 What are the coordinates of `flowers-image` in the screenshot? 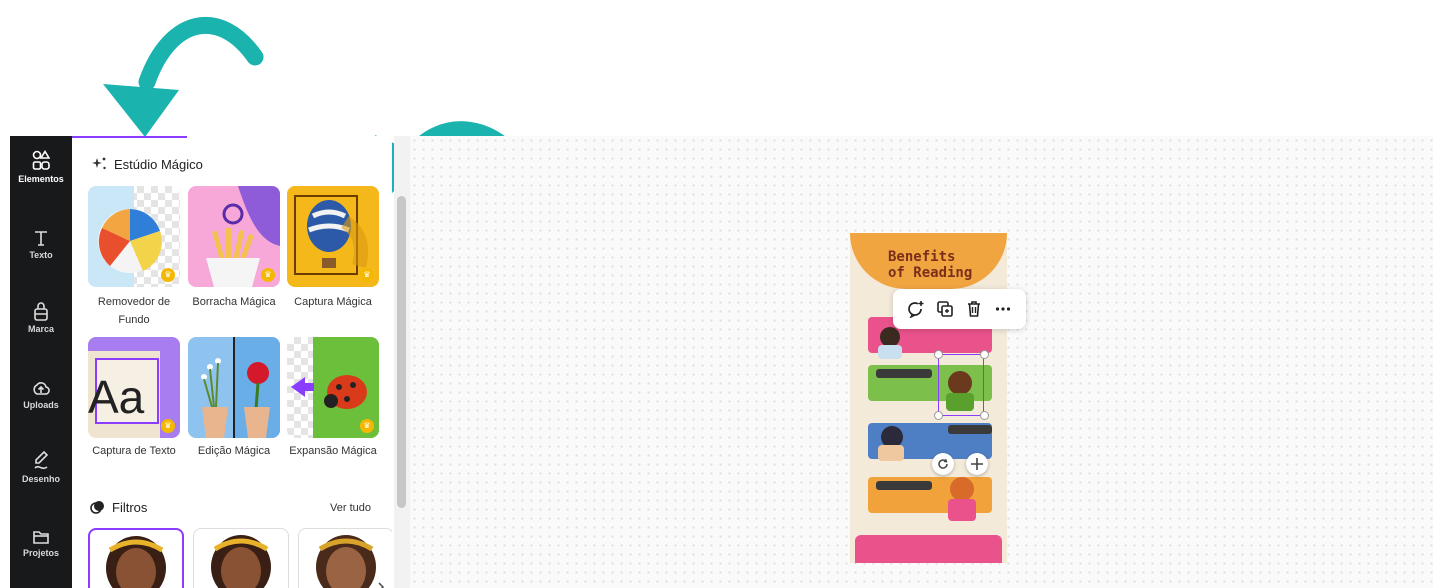 It's located at (240, 387).